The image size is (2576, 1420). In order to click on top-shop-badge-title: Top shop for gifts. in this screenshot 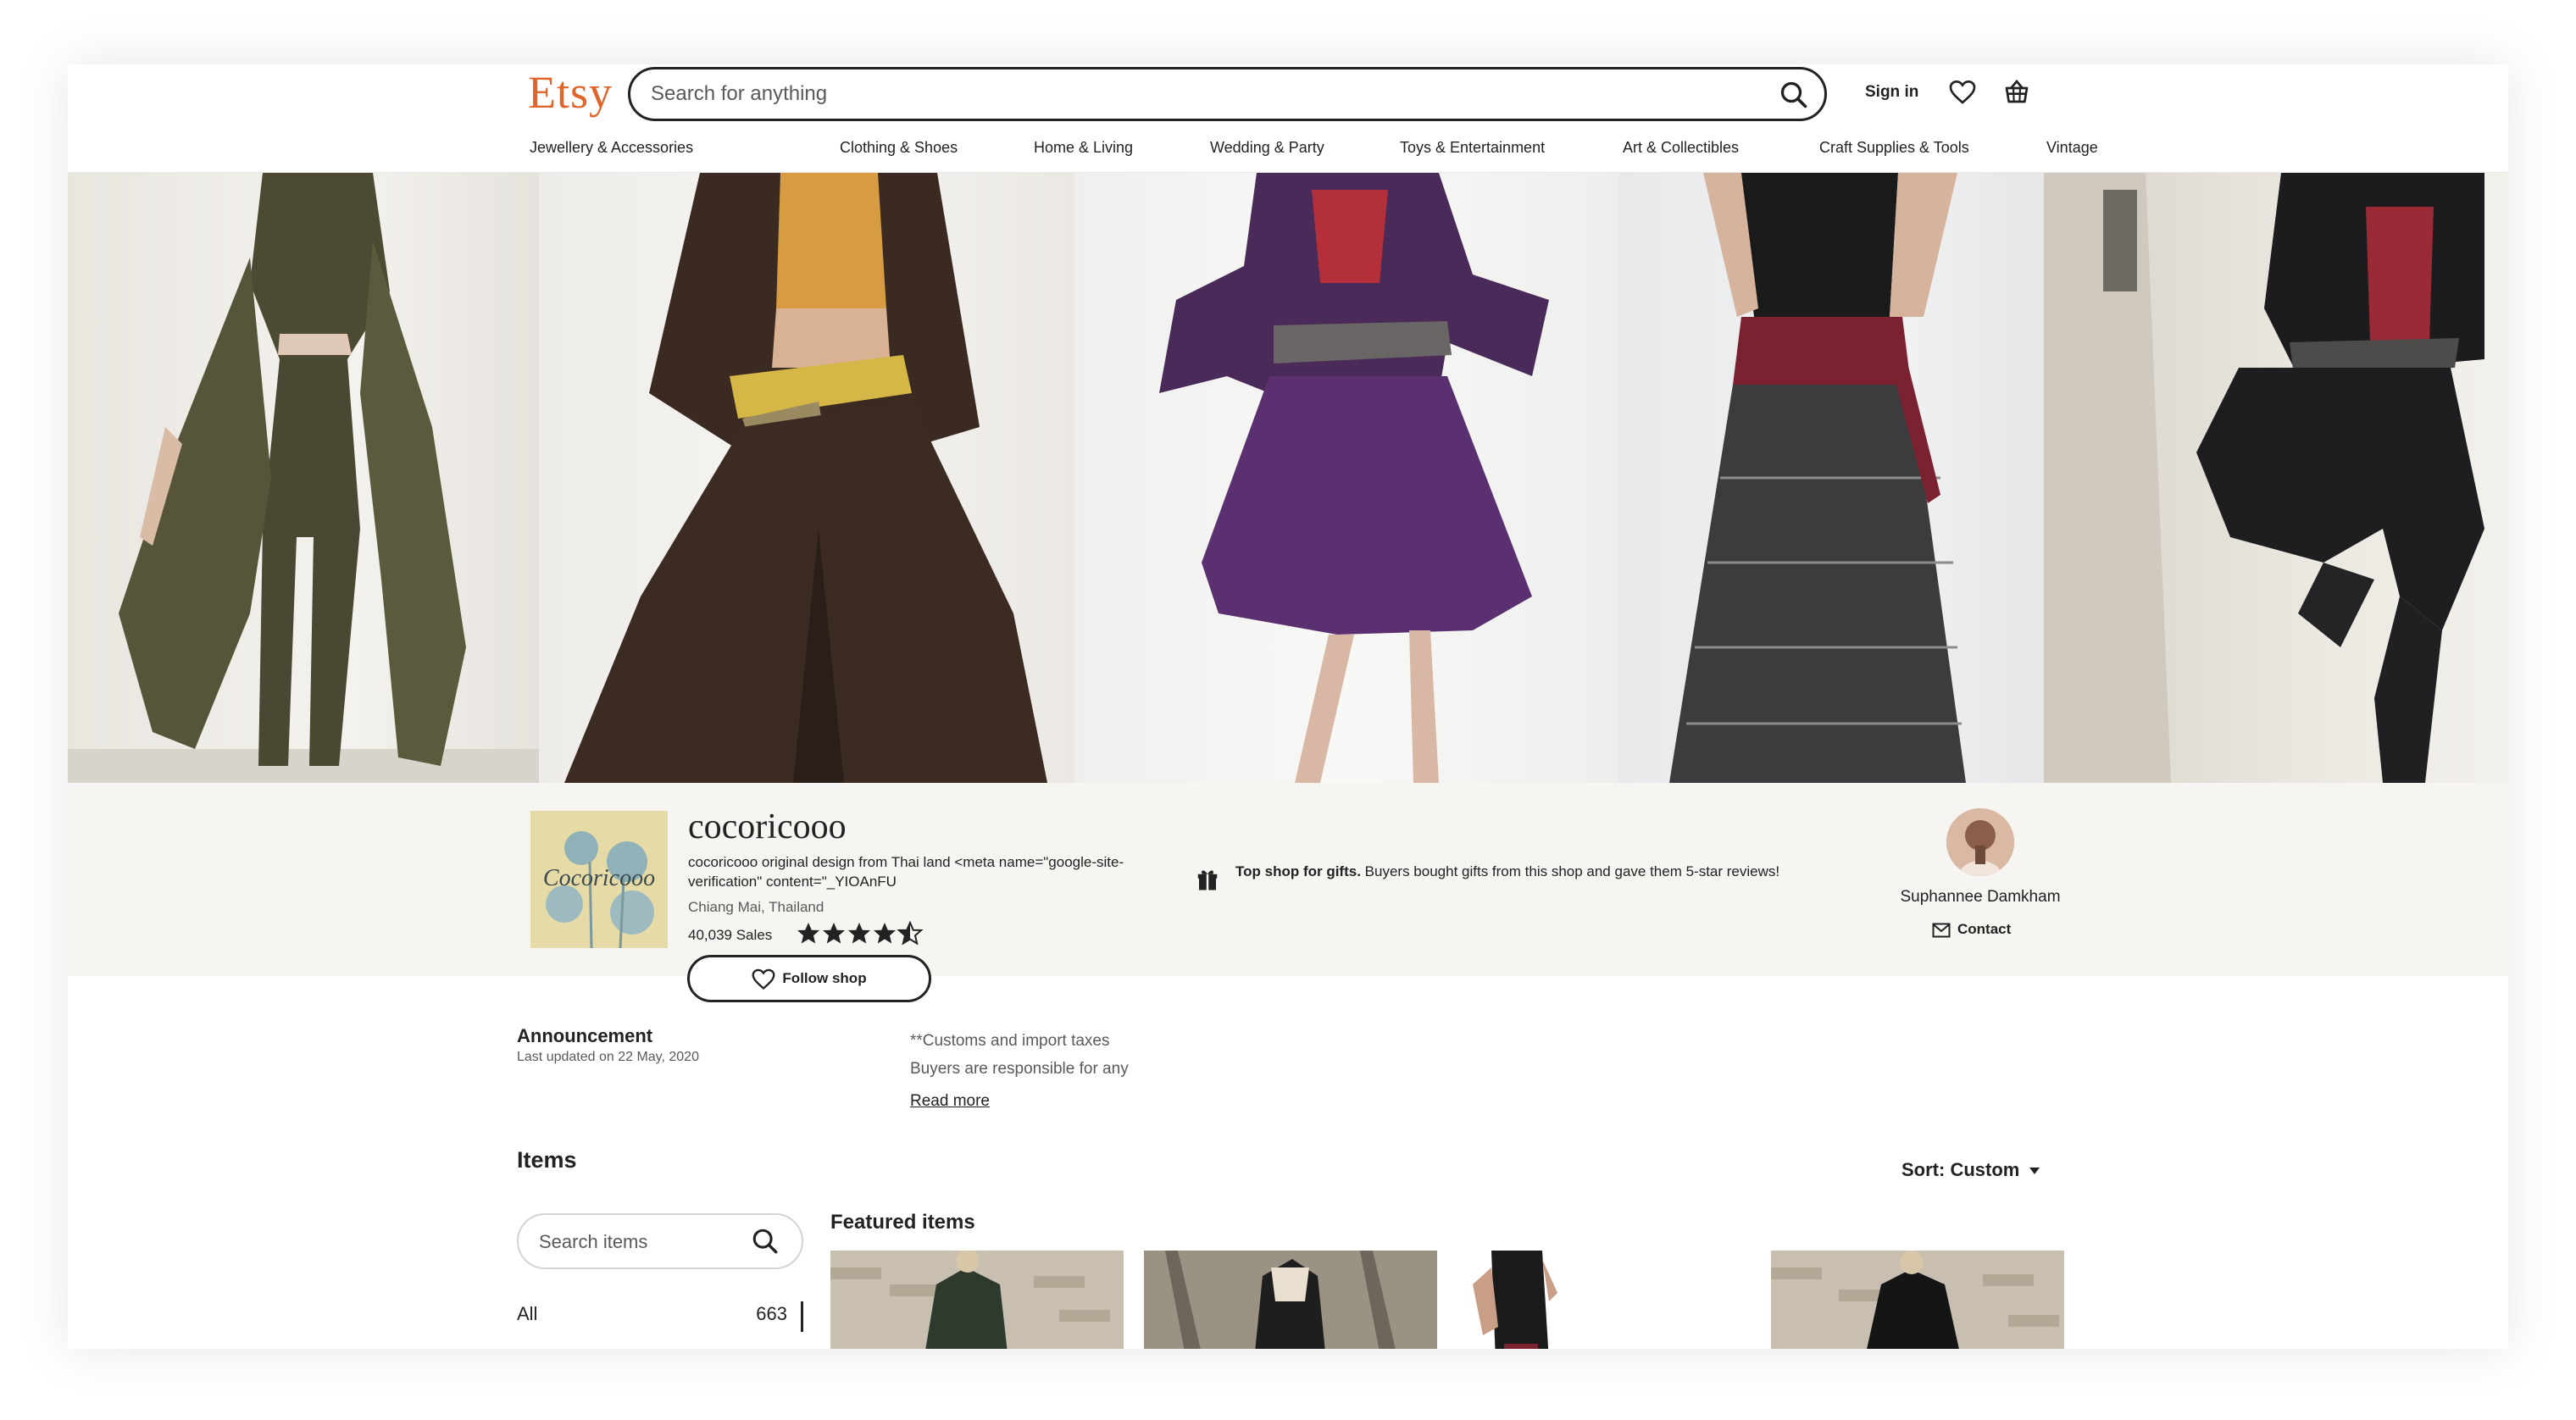, I will do `click(1298, 871)`.